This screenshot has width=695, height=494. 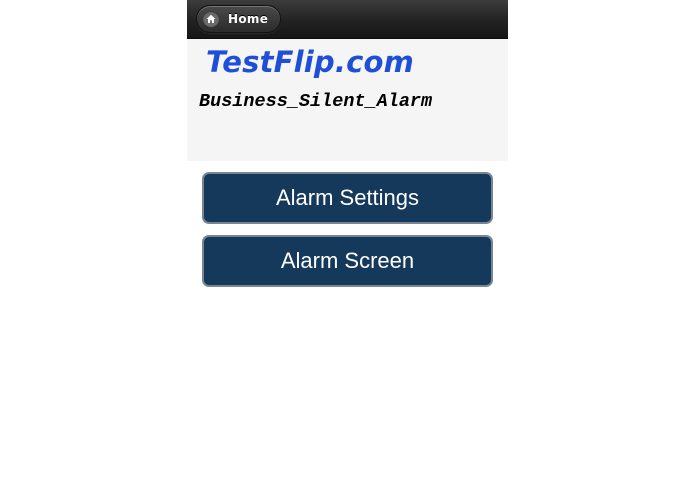 I want to click on home-icon, so click(x=211, y=19).